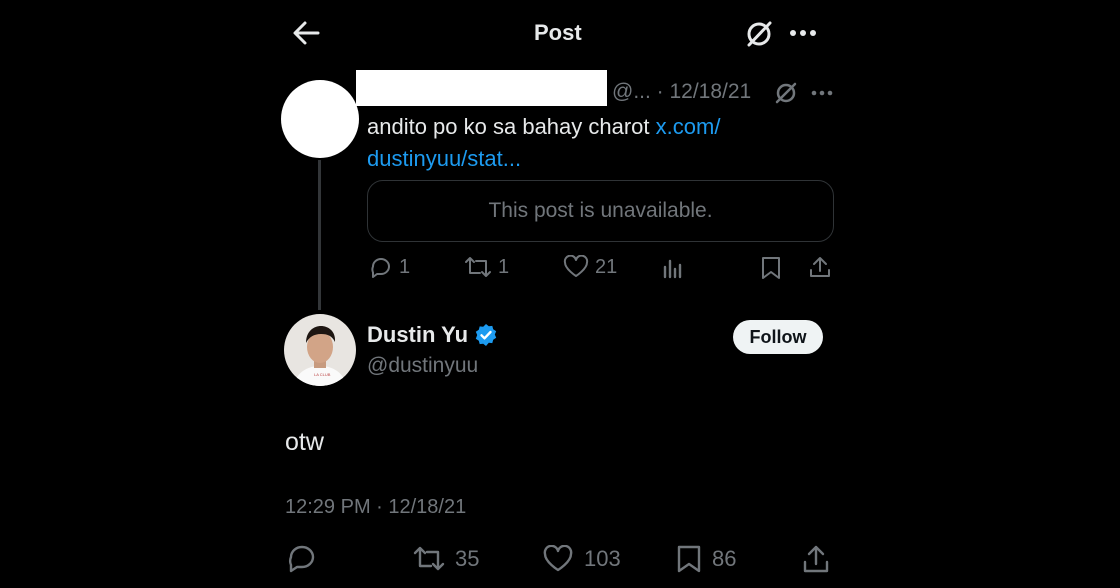  I want to click on like-button: 21, so click(590, 267).